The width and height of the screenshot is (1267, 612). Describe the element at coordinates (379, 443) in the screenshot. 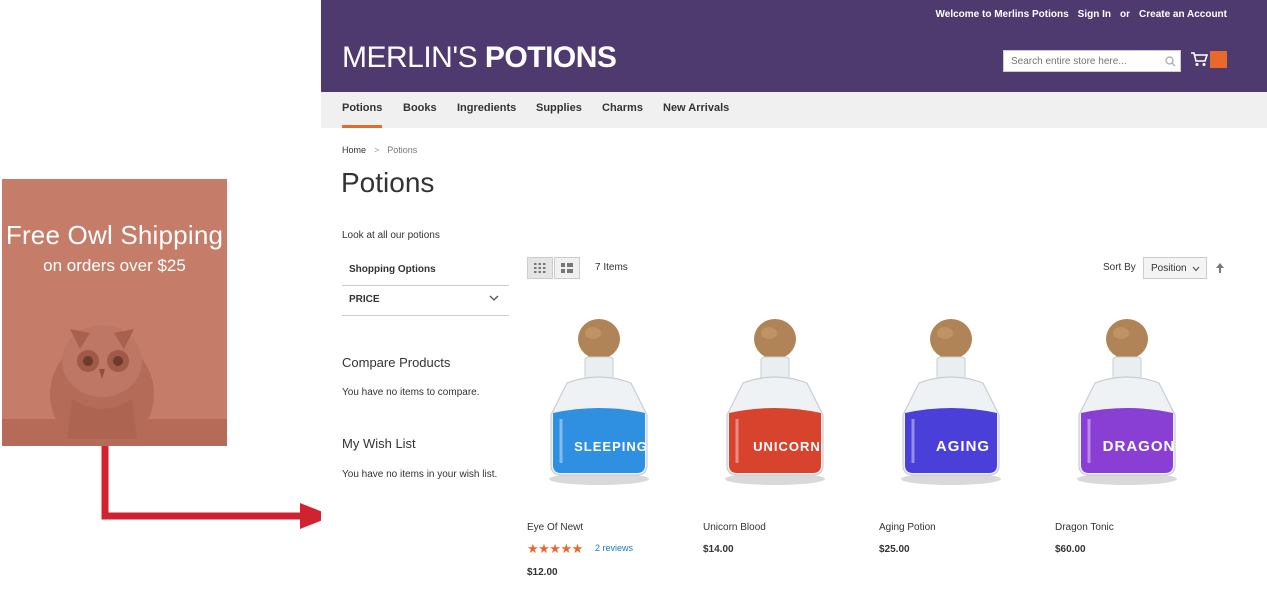

I see `wish-list-title: My Wish List` at that location.